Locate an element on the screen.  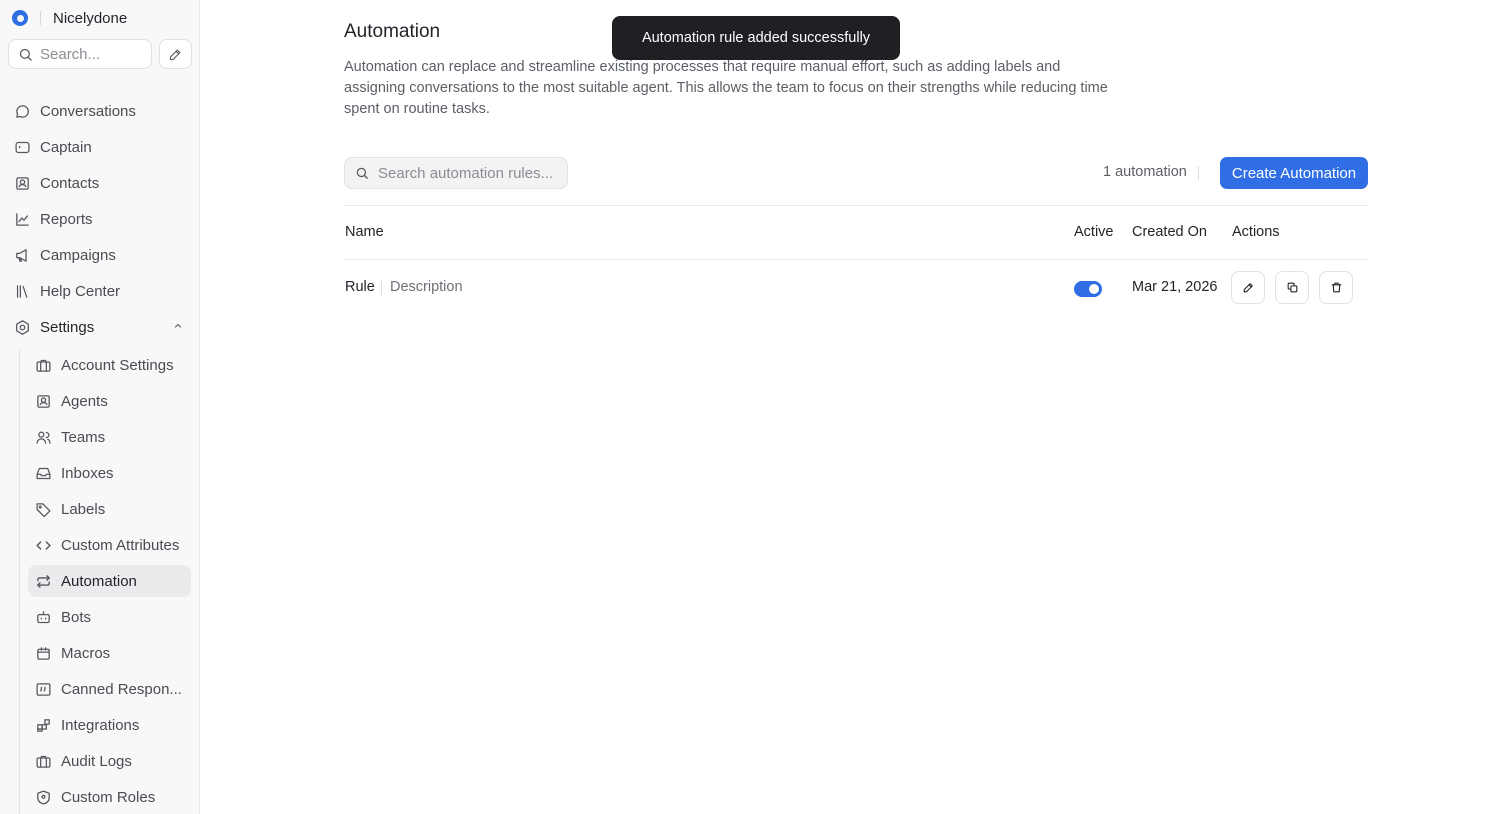
sidebar-item-label: Bots is located at coordinates (76, 617).